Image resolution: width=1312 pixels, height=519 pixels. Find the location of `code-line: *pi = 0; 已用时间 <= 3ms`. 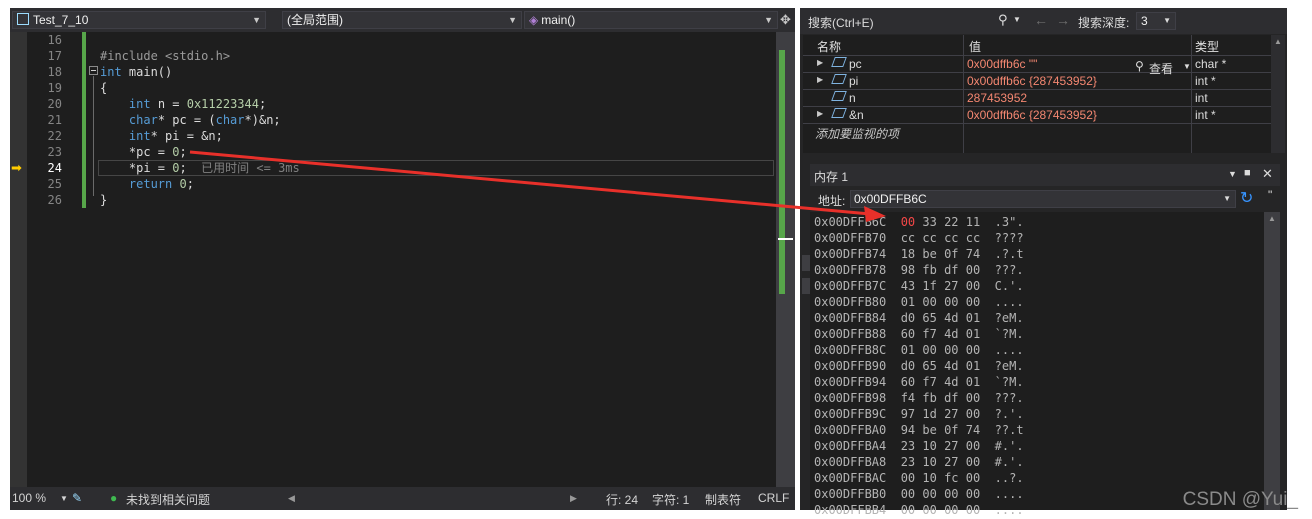

code-line: *pi = 0; 已用时间 <= 3ms is located at coordinates (200, 168).